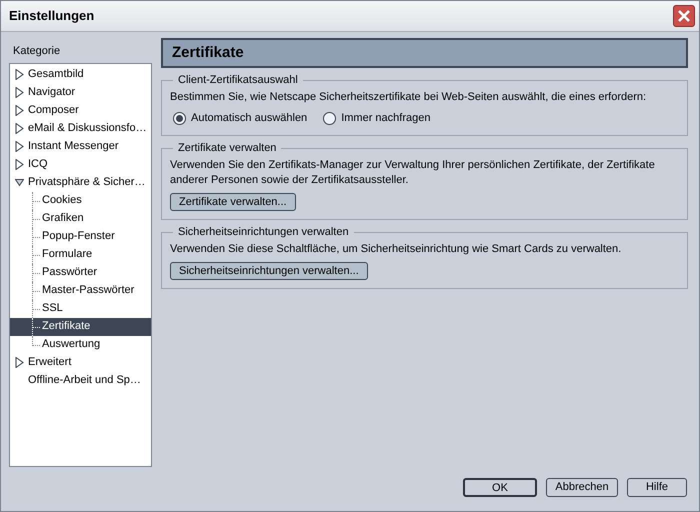 The height and width of the screenshot is (512, 700). I want to click on group-title: Zertifikate verwalten, so click(227, 148).